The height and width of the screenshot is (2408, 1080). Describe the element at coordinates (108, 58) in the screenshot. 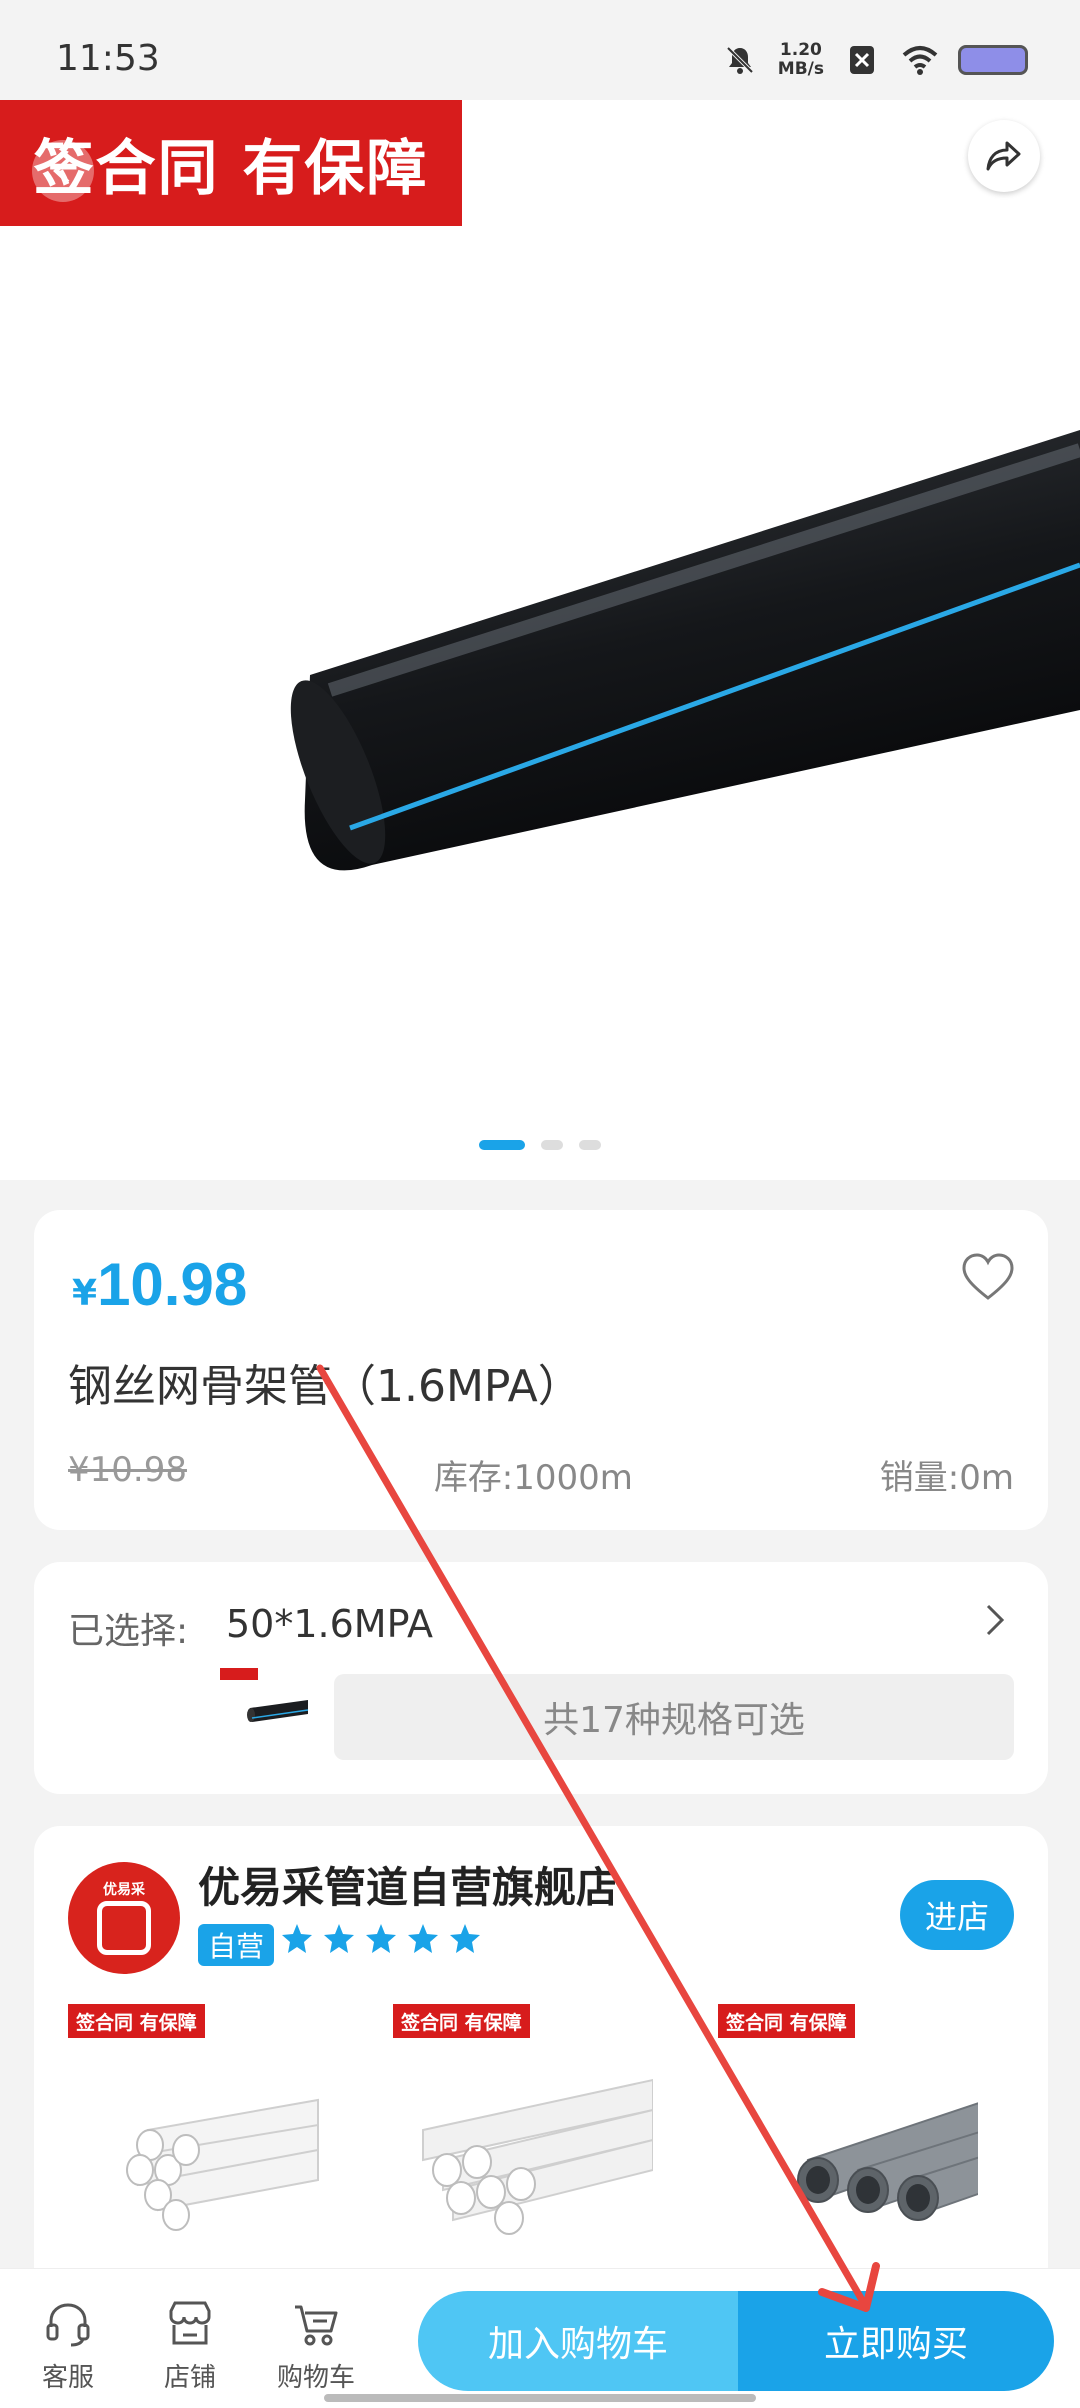

I see `status-time: 11:53` at that location.